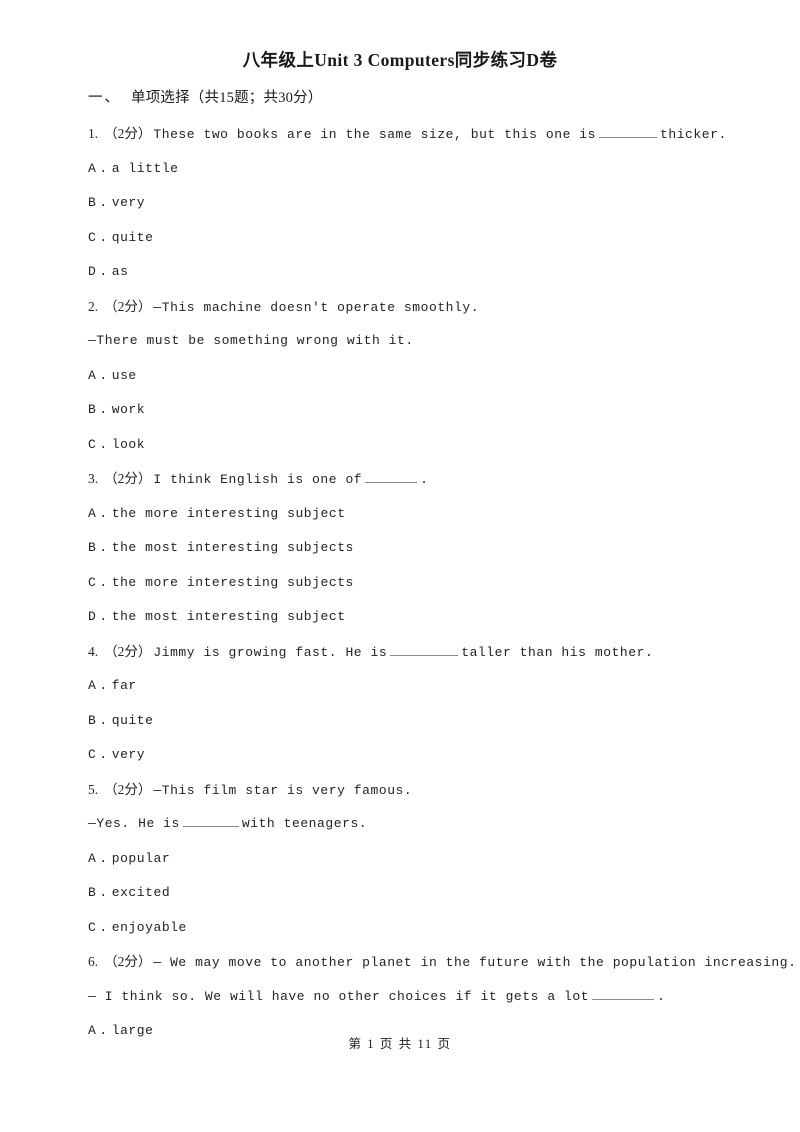 This screenshot has width=800, height=1132. I want to click on question-number: 2., so click(93, 306).